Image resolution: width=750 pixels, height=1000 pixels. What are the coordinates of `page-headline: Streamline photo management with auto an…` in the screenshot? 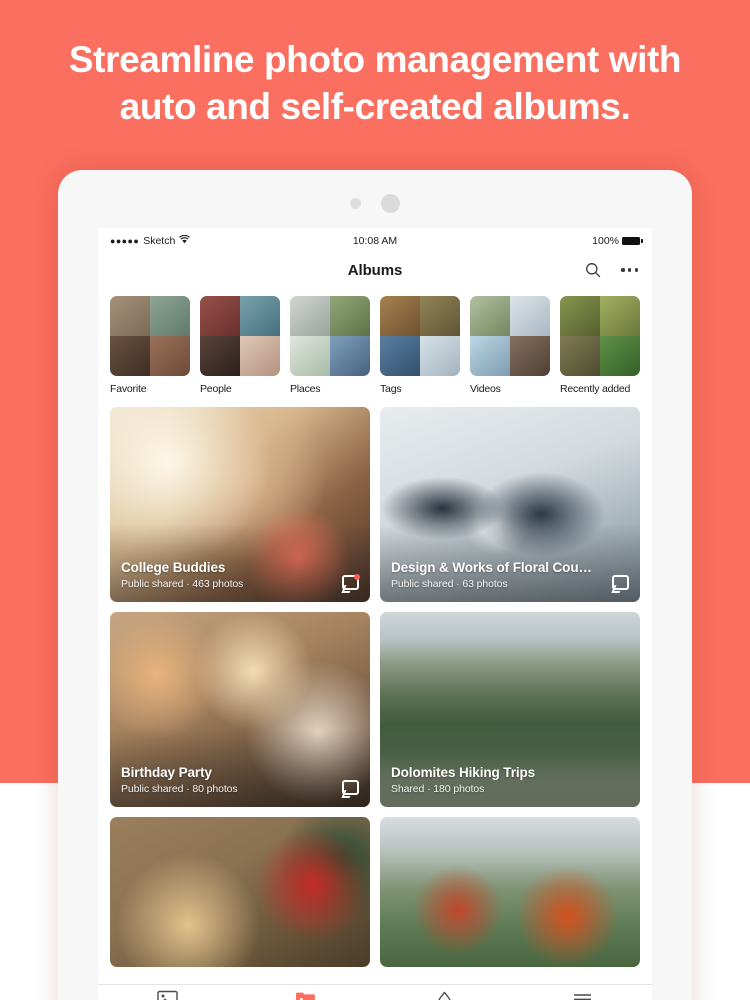 It's located at (375, 83).